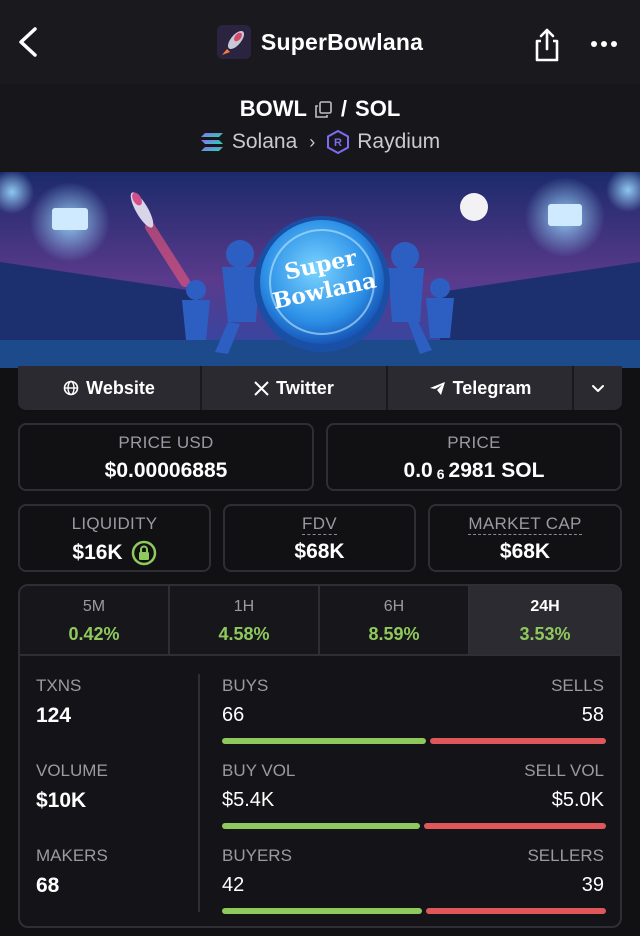 The image size is (640, 936). I want to click on liquidity-card: LIQUIDITY $16K, so click(114, 538).